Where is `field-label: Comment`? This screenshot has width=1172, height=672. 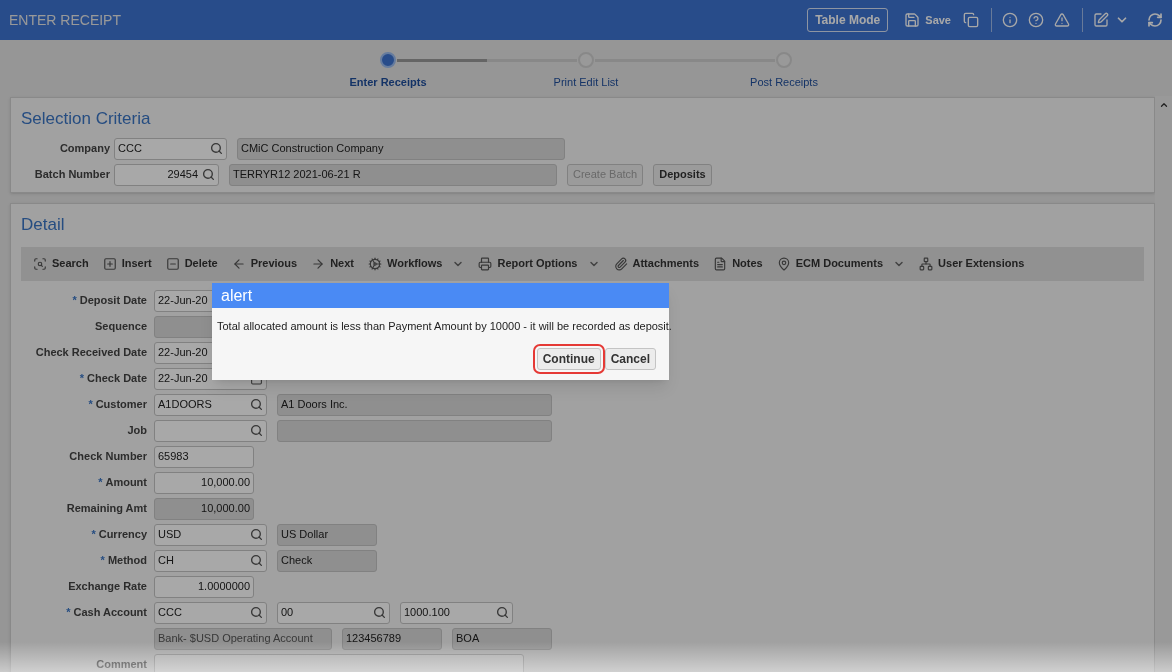 field-label: Comment is located at coordinates (121, 664).